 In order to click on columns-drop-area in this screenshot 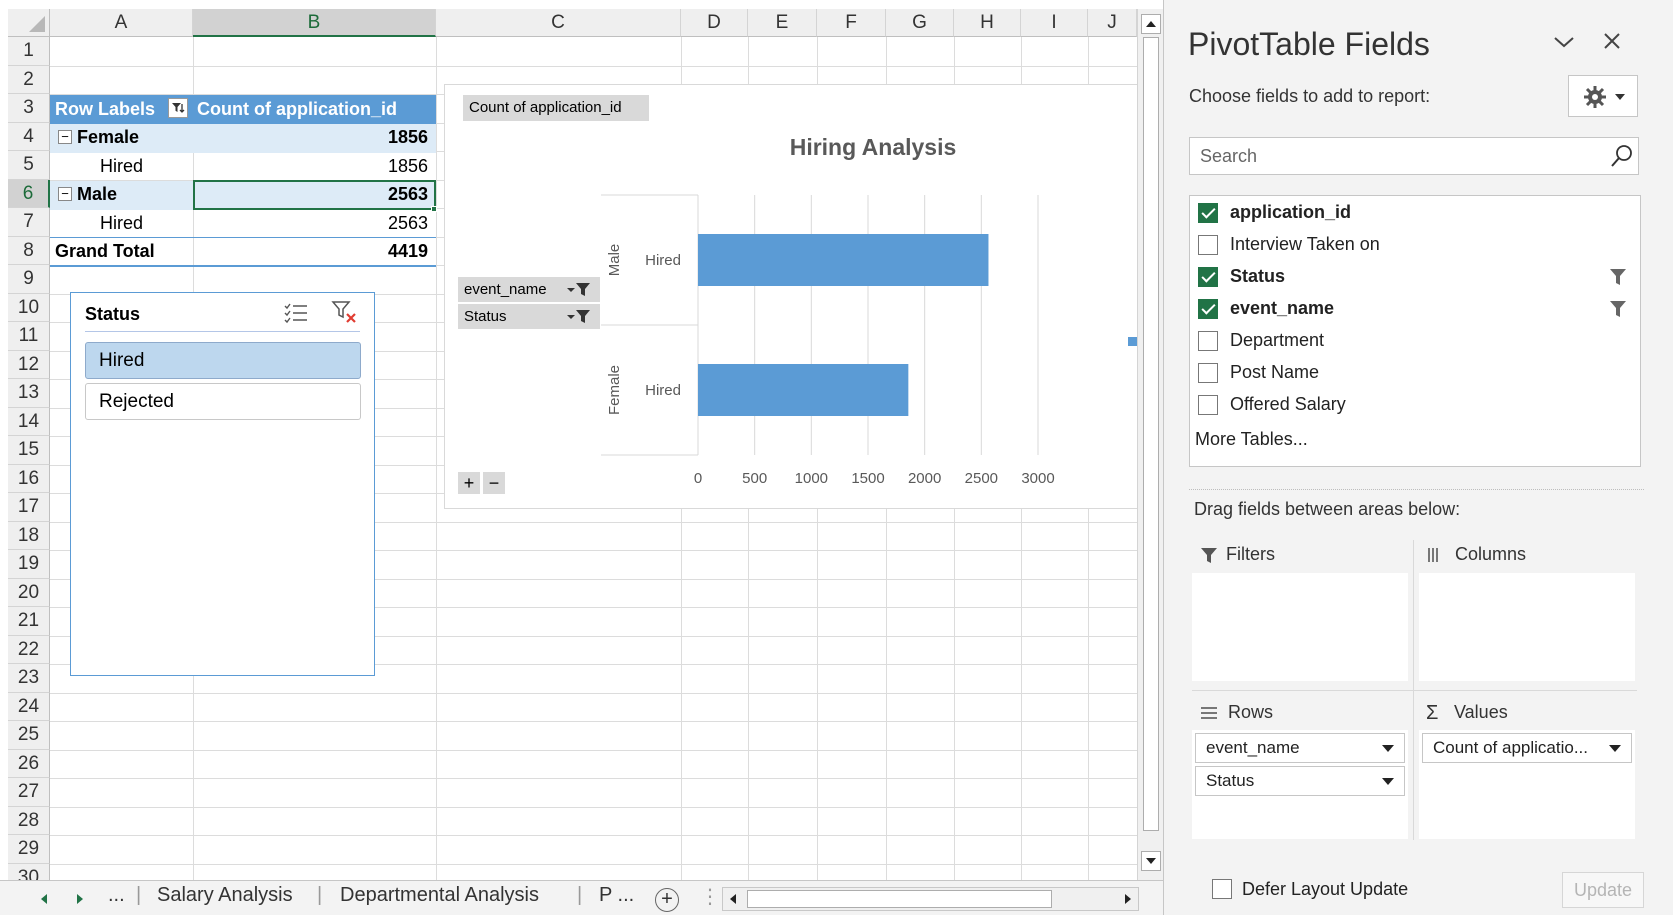, I will do `click(1527, 627)`.